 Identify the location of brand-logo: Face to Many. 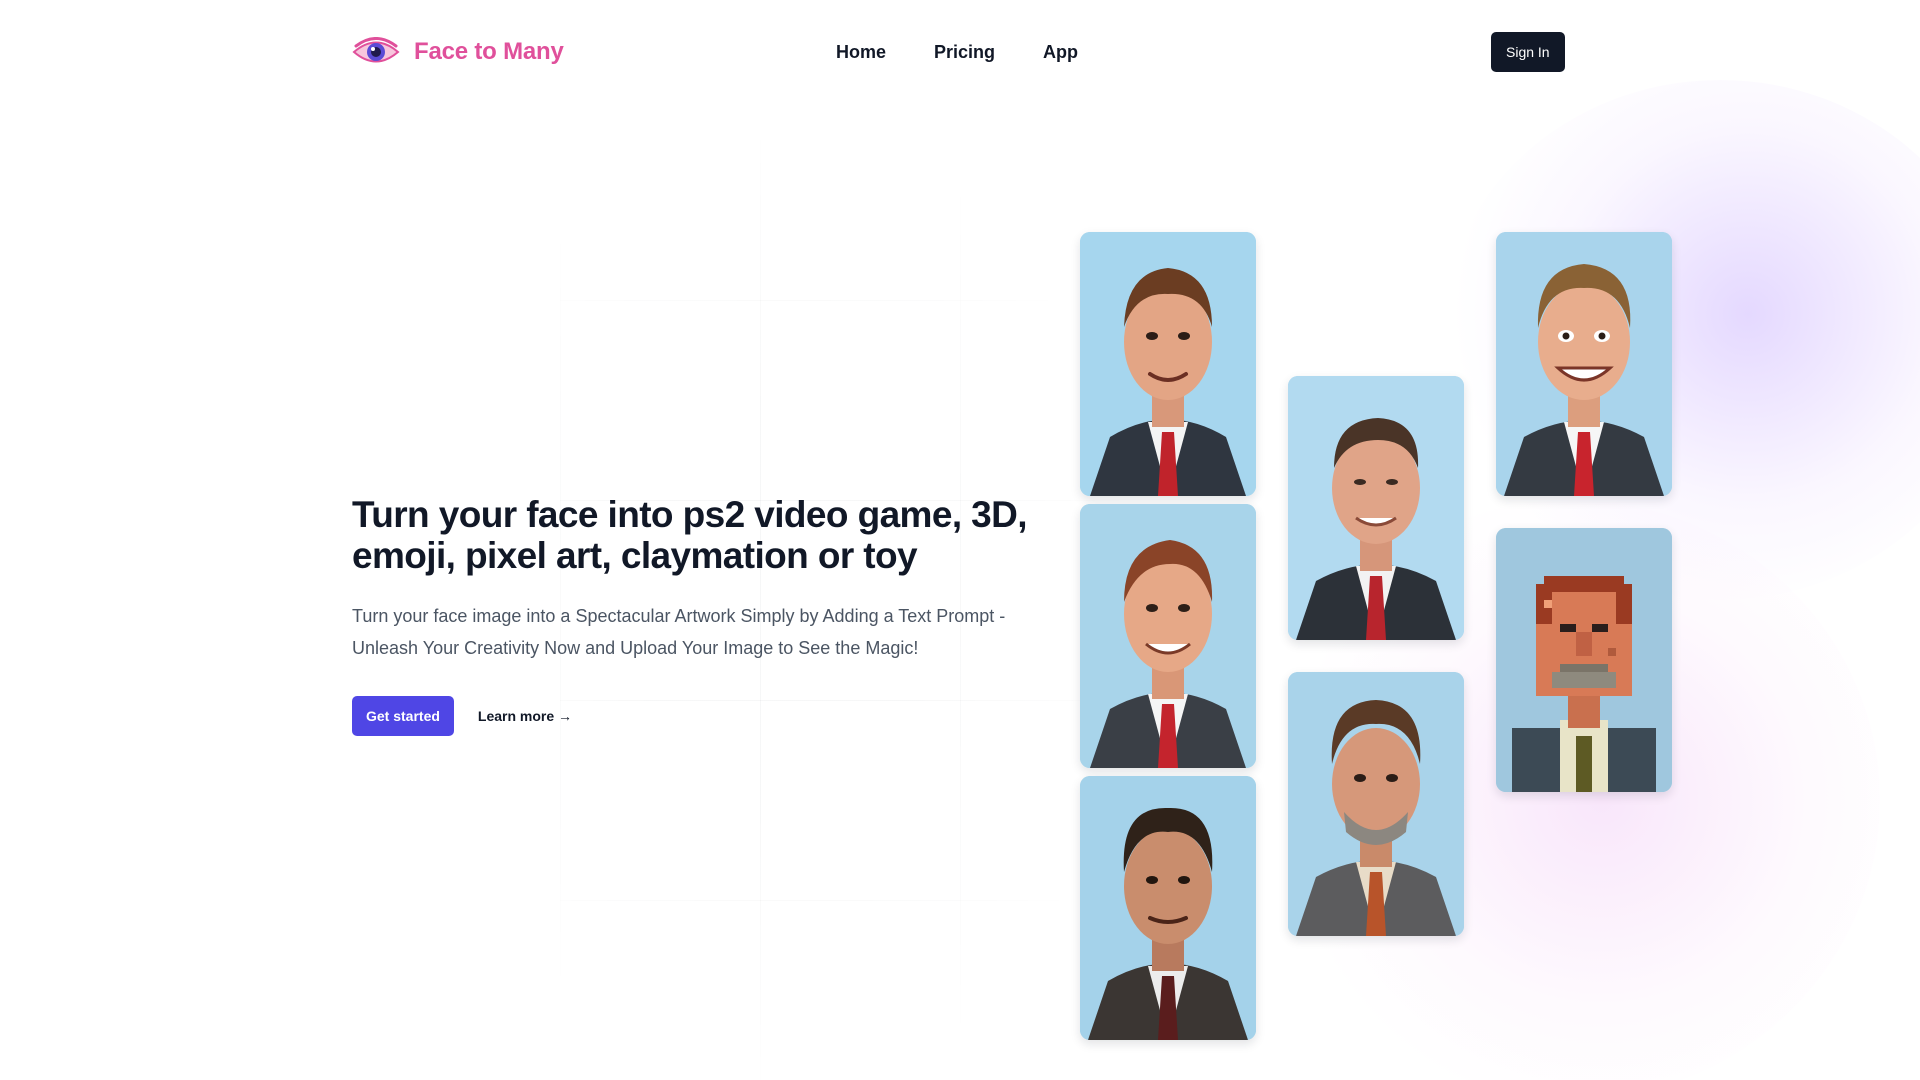
(458, 52).